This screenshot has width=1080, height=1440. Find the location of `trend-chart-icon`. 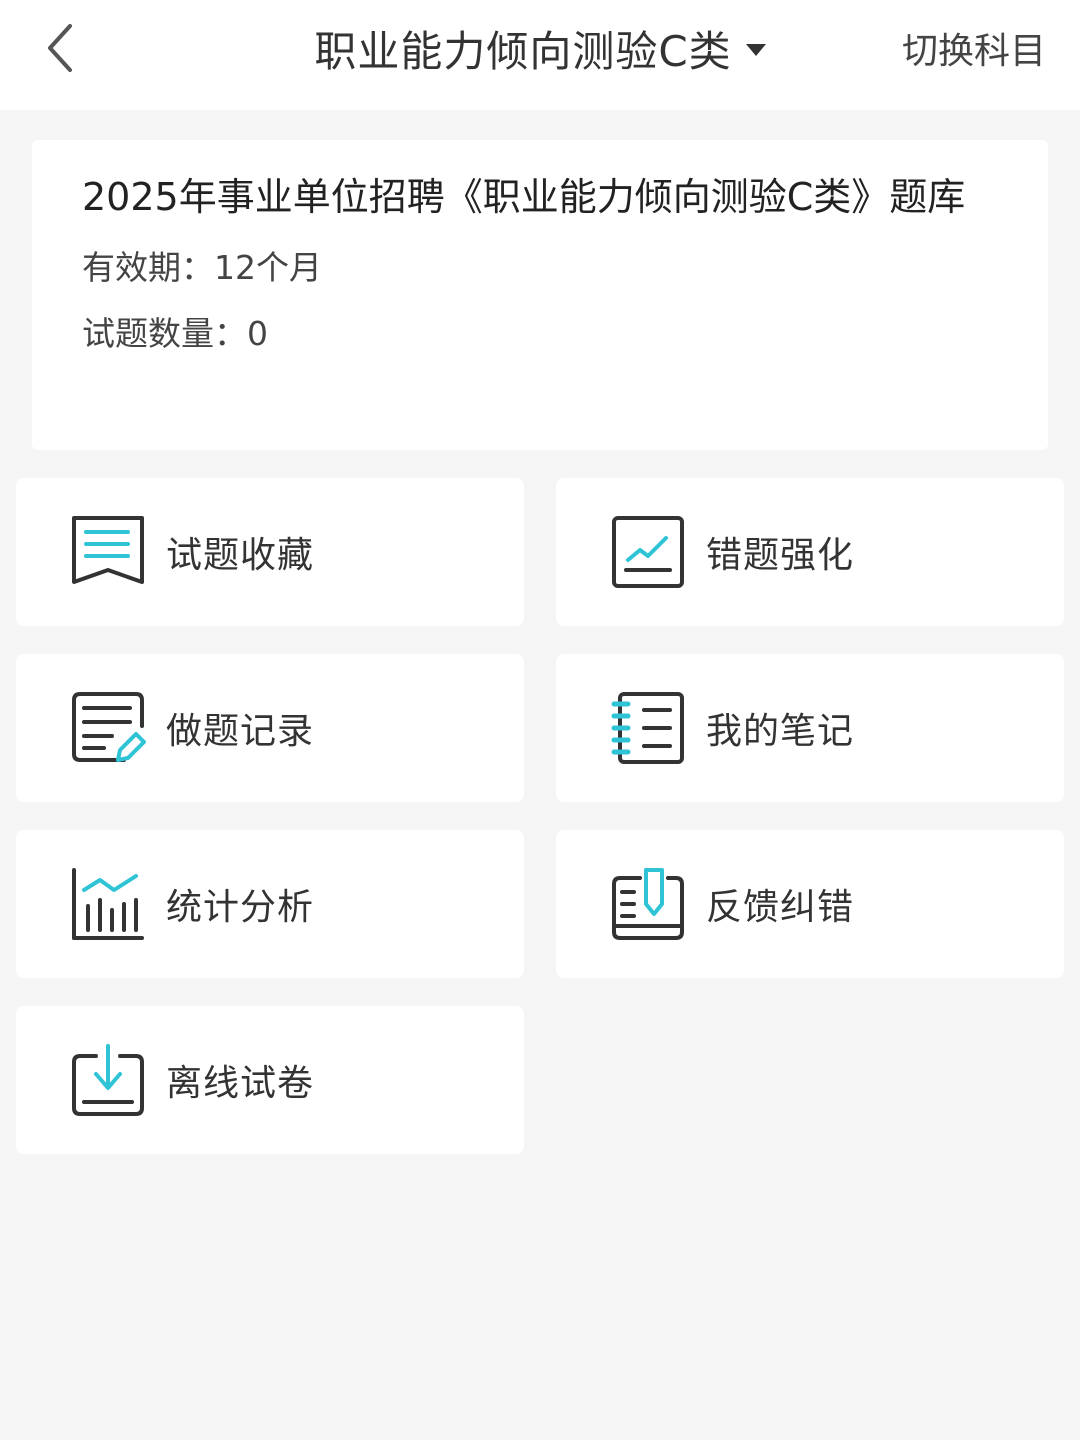

trend-chart-icon is located at coordinates (648, 552).